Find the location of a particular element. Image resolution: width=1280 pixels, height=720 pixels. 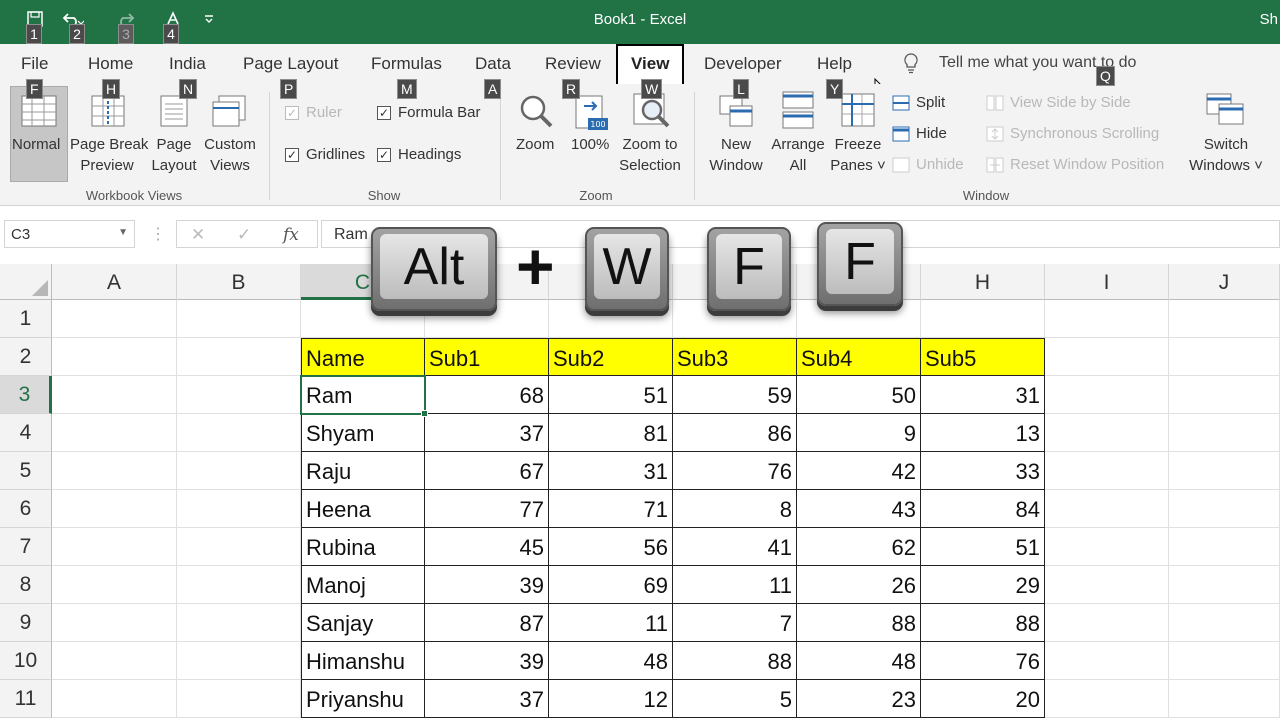

tab-file: File is located at coordinates (34, 64).